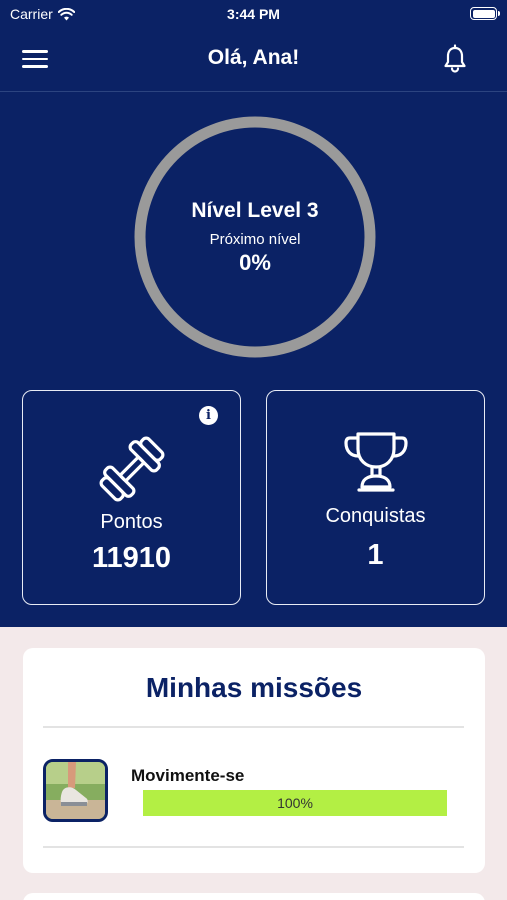  I want to click on mission-thumbnail, so click(75, 790).